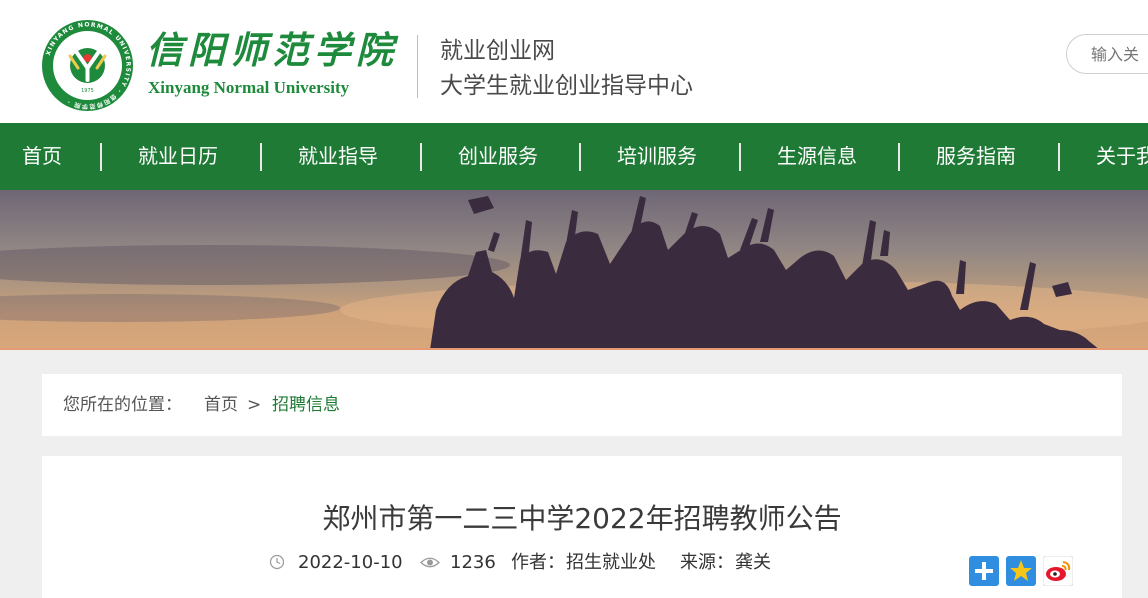 This screenshot has width=1148, height=598. Describe the element at coordinates (753, 562) in the screenshot. I see `article-source: 龚关` at that location.